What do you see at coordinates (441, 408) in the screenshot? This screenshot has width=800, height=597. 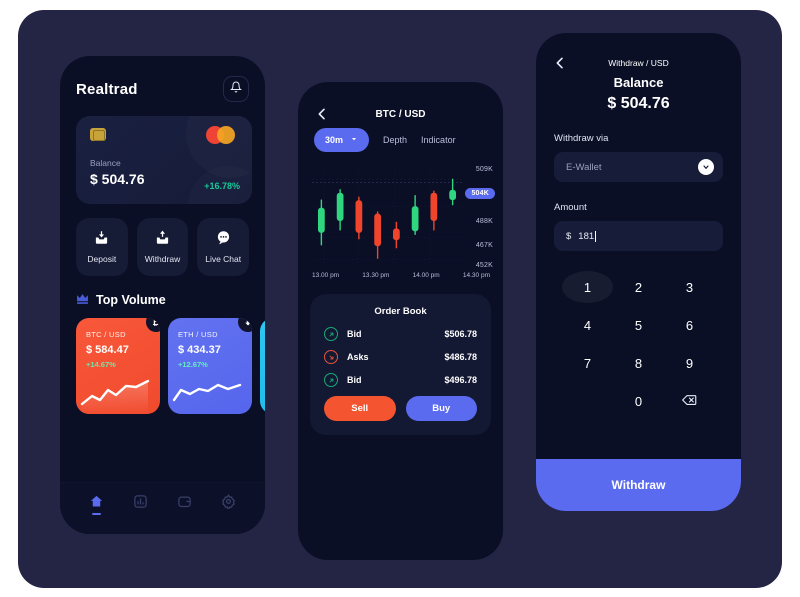 I see `buy-button: Buy` at bounding box center [441, 408].